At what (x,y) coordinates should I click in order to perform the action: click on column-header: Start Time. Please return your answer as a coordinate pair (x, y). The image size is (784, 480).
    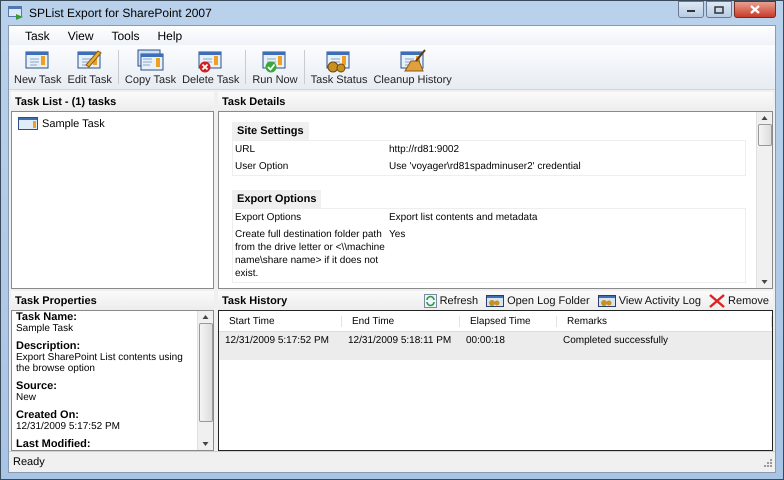
    Looking at the image, I should click on (280, 321).